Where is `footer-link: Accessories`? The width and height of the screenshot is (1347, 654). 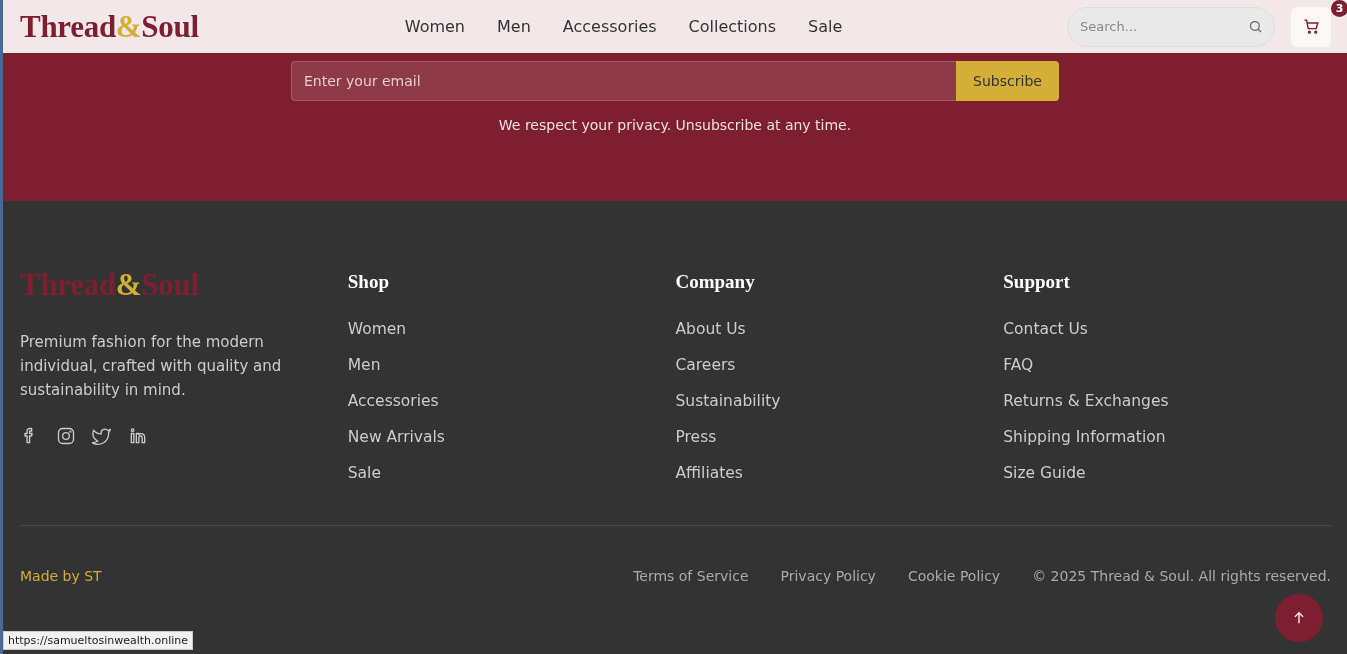
footer-link: Accessories is located at coordinates (393, 401).